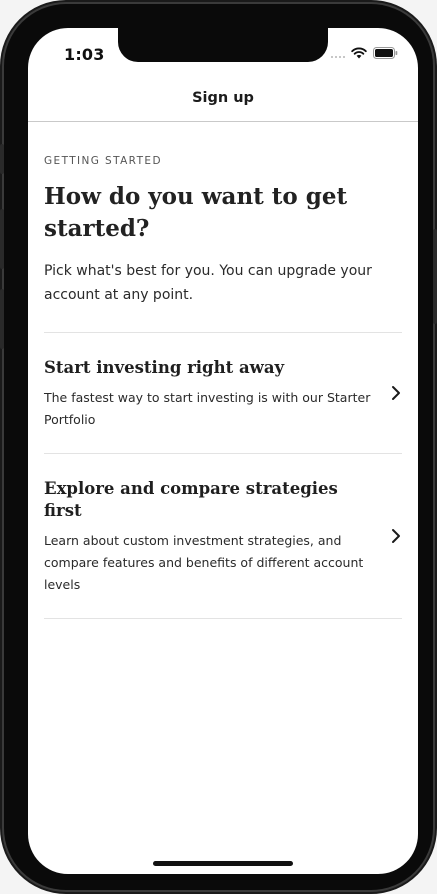  What do you see at coordinates (84, 54) in the screenshot?
I see `status-time: 1:03` at bounding box center [84, 54].